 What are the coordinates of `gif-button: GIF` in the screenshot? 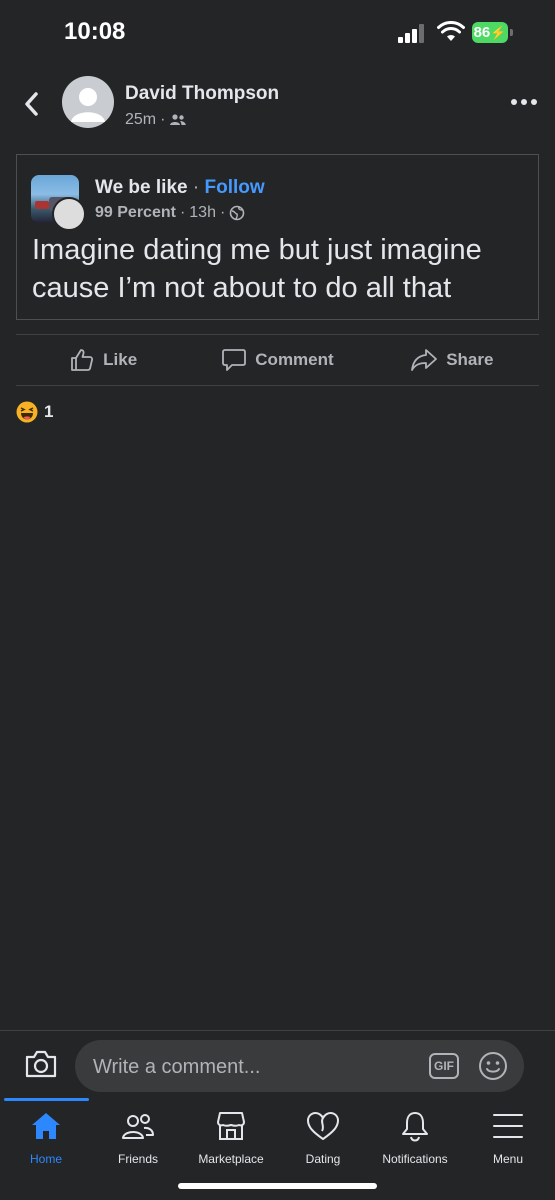 It's located at (444, 1066).